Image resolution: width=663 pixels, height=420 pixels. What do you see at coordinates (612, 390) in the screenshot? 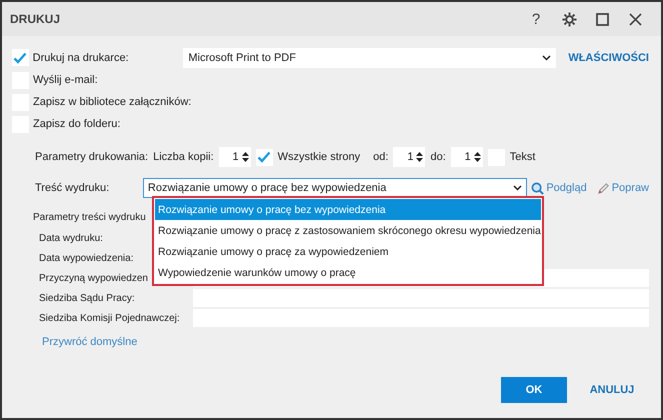
I see `cancel-button: ANULUJ` at bounding box center [612, 390].